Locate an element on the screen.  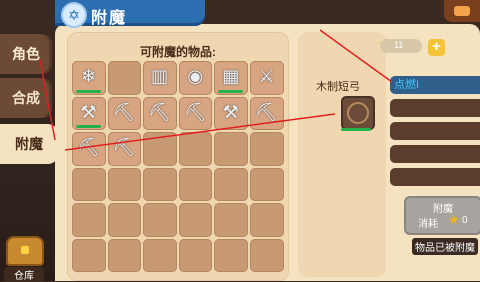
inventory-cell: ▦ is located at coordinates (231, 78).